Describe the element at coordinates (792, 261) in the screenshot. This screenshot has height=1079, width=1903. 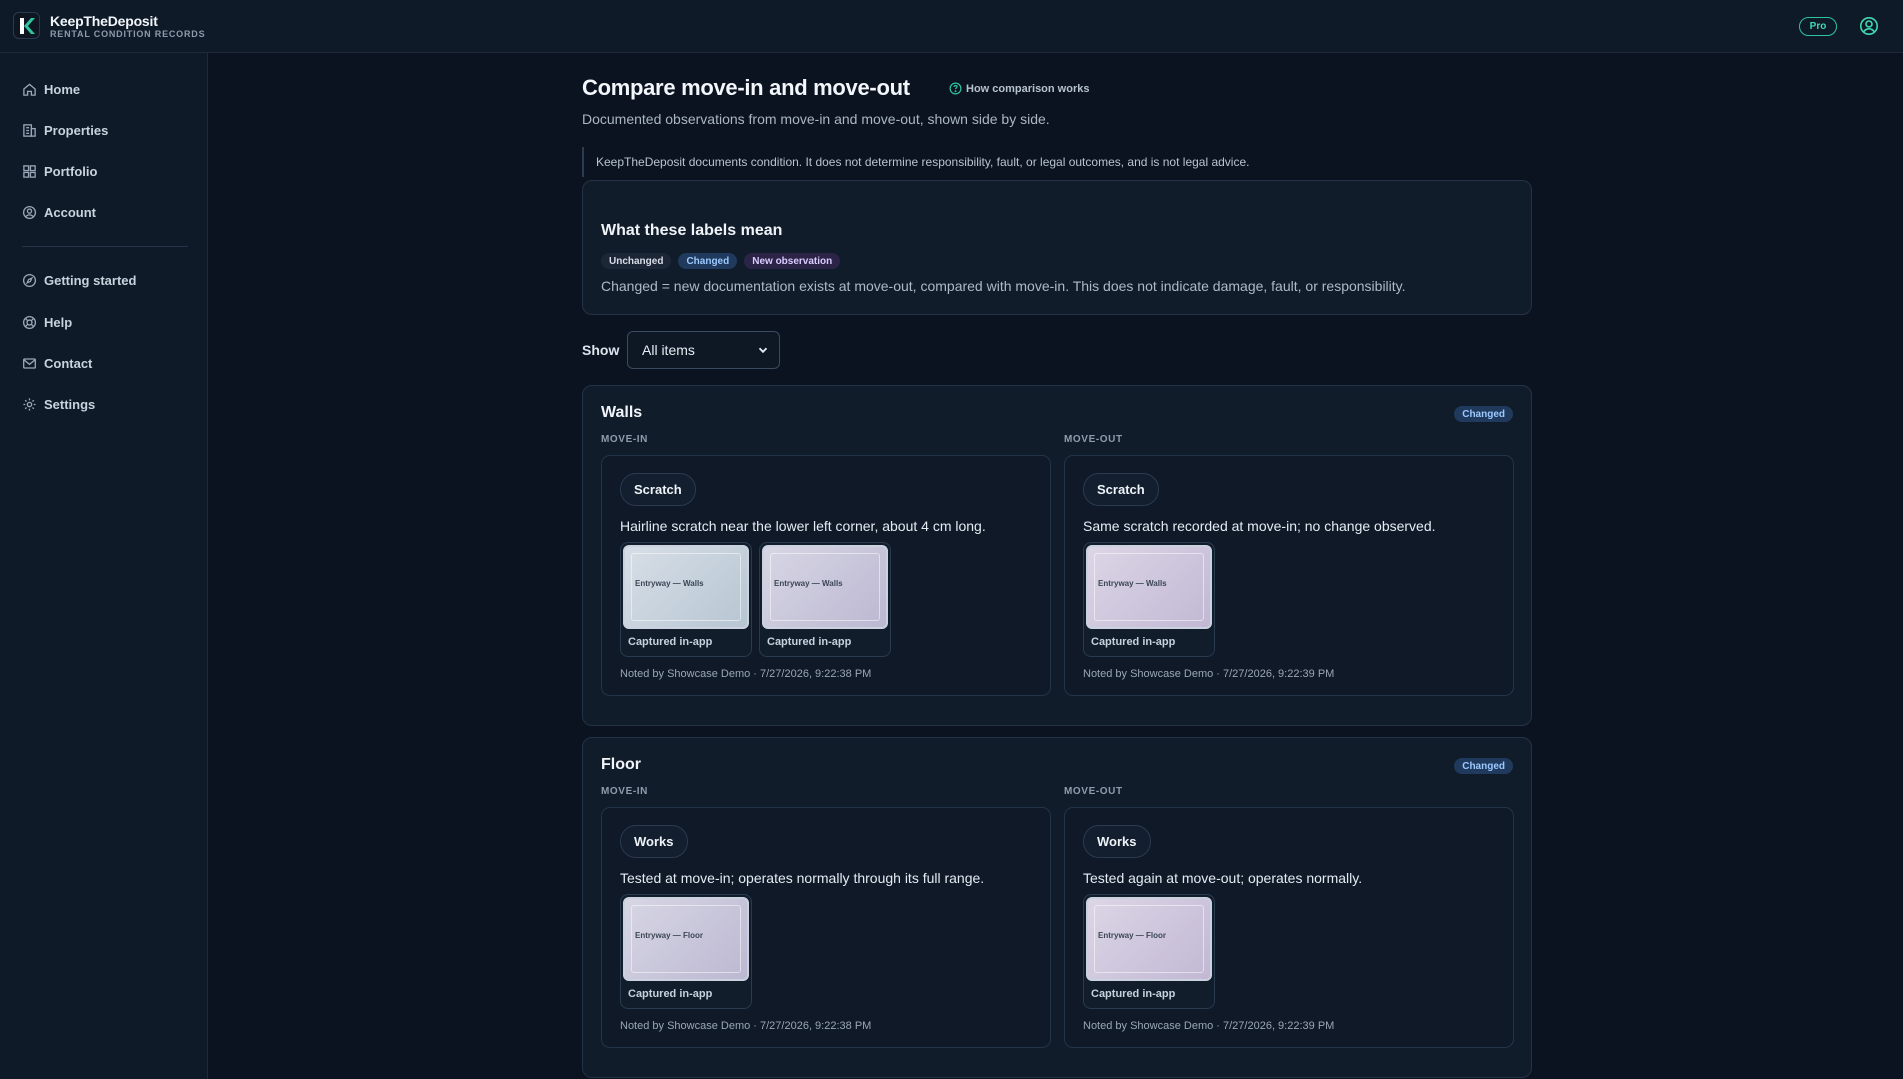
I see `new-observation-chip: New observation` at that location.